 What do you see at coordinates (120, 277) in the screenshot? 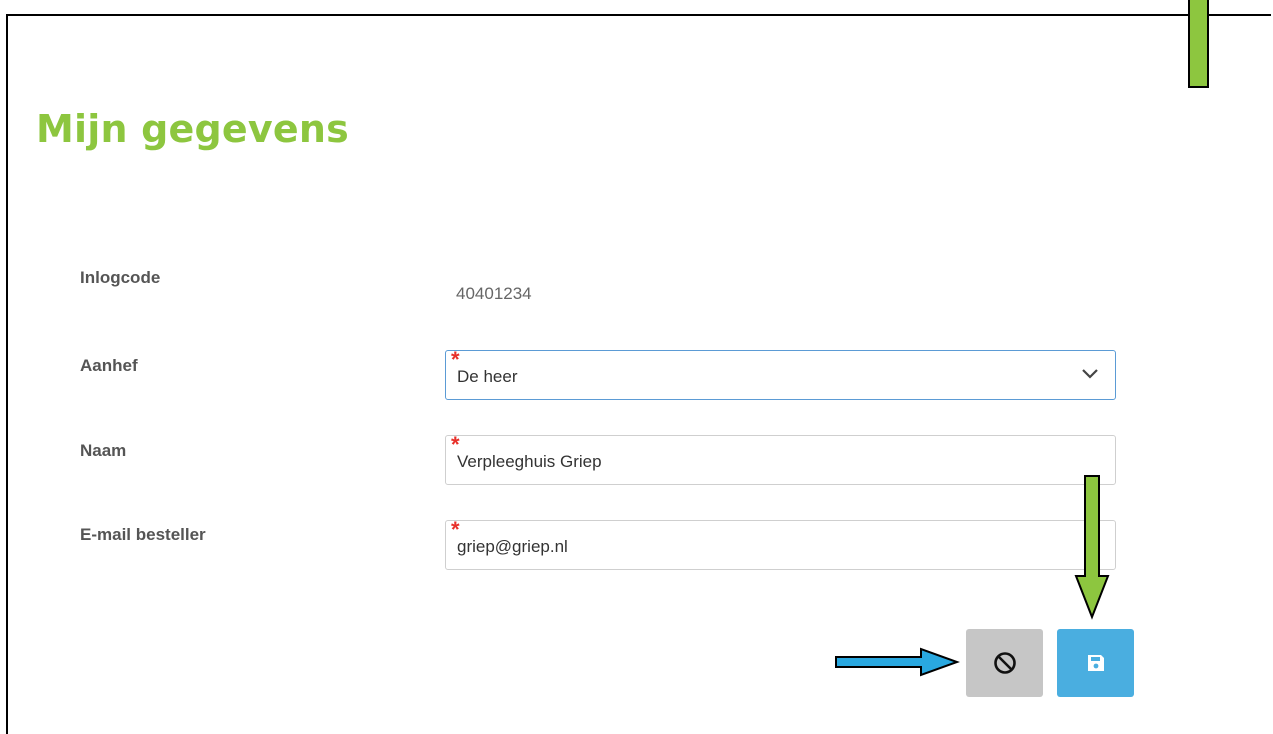
I see `login-code-label: Inlogcode` at bounding box center [120, 277].